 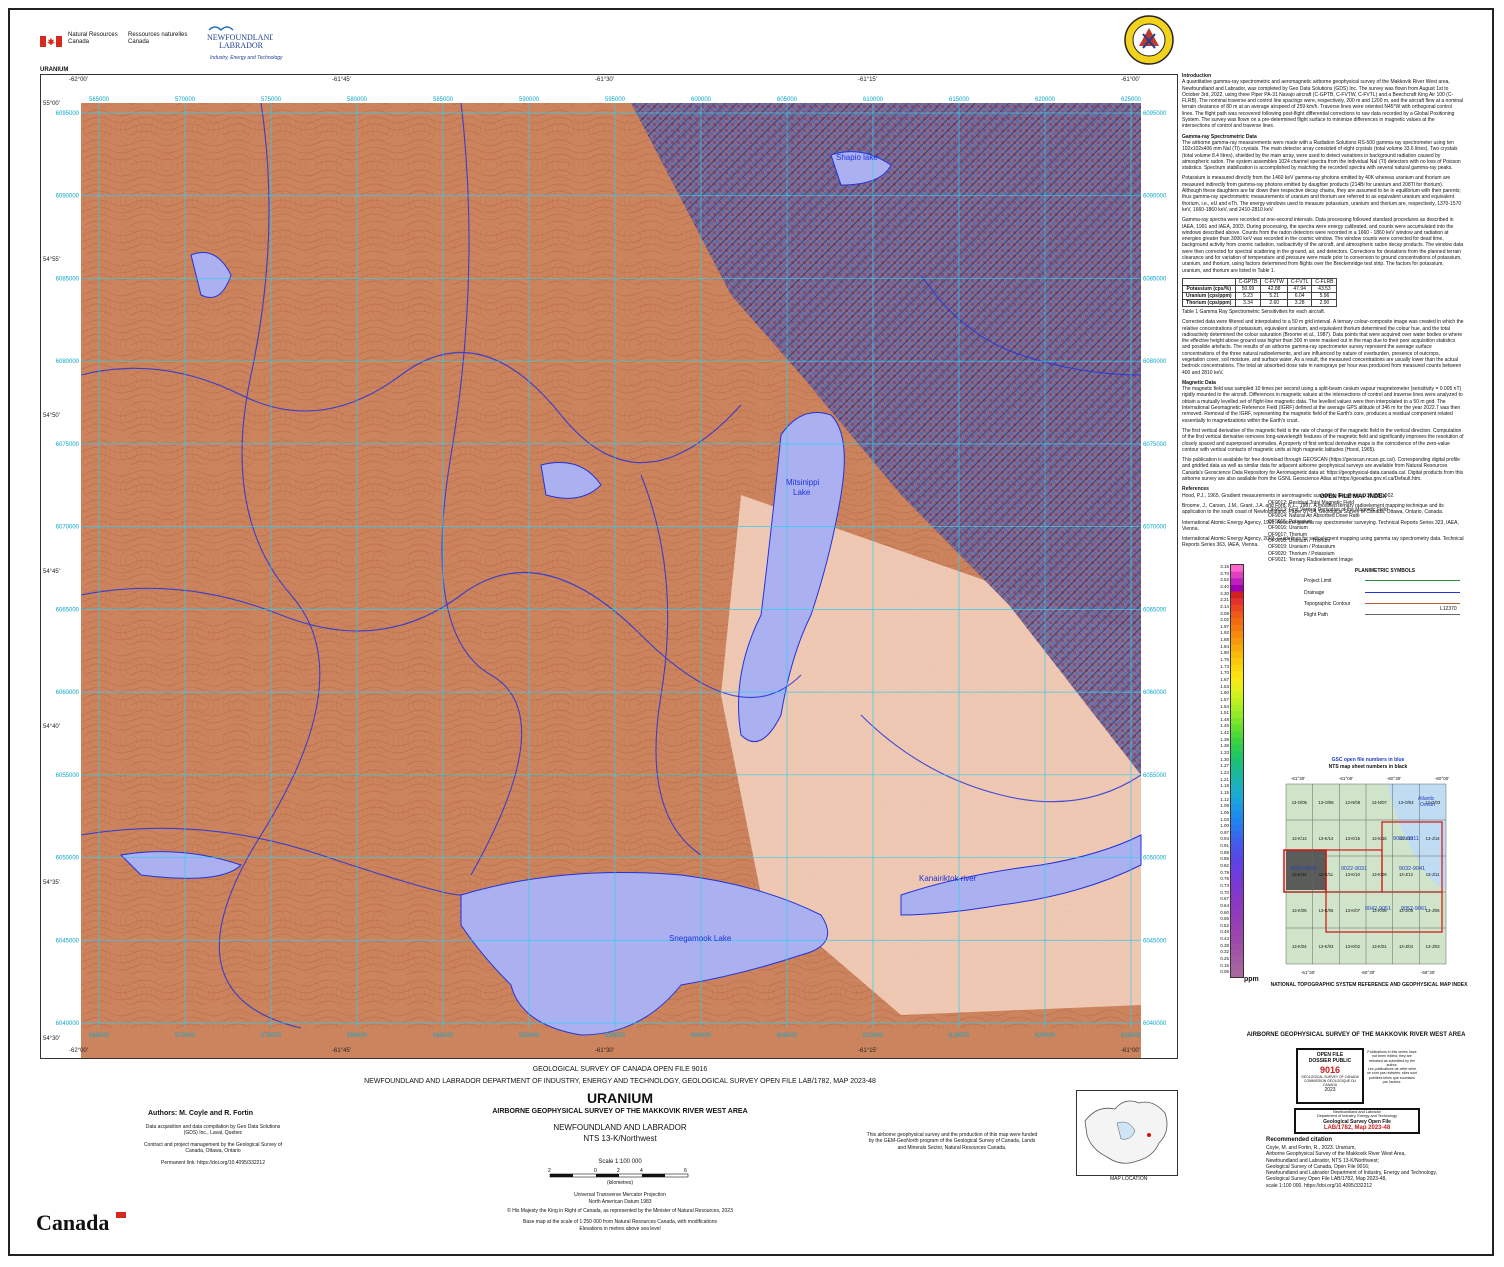 I want to click on color-scale-value: 2.08, so click(x=1224, y=613).